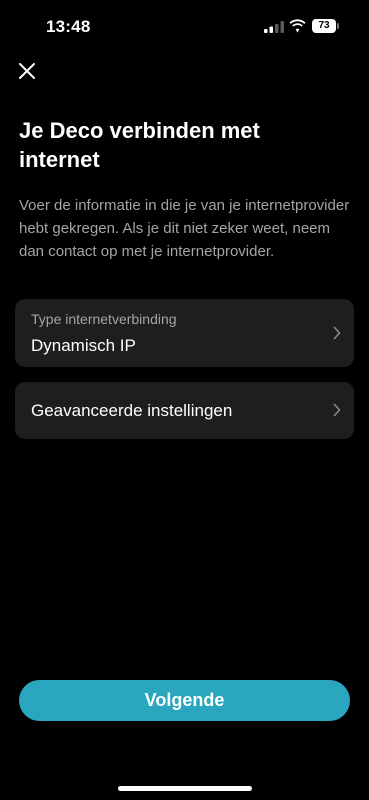 This screenshot has height=800, width=369. I want to click on wifi-icon, so click(297, 26).